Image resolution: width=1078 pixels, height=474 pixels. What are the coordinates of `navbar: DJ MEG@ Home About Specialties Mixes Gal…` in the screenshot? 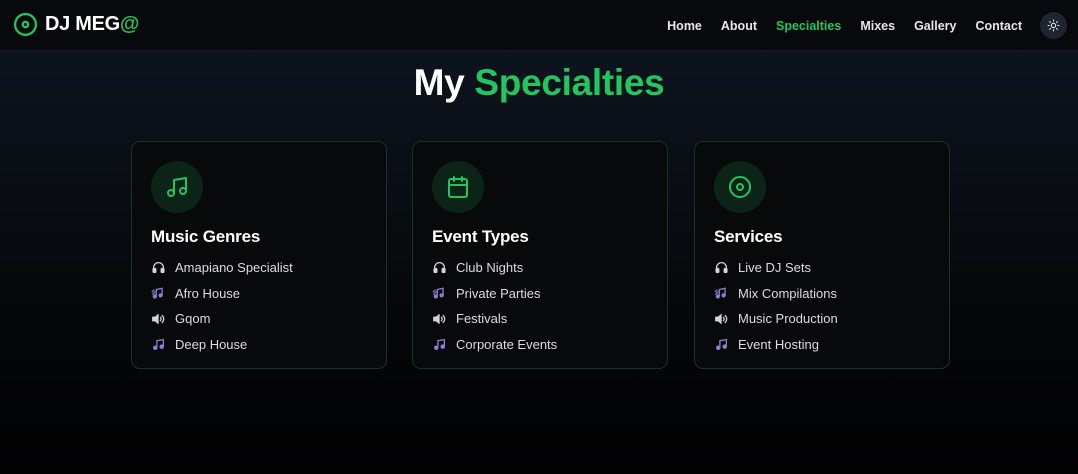 It's located at (539, 25).